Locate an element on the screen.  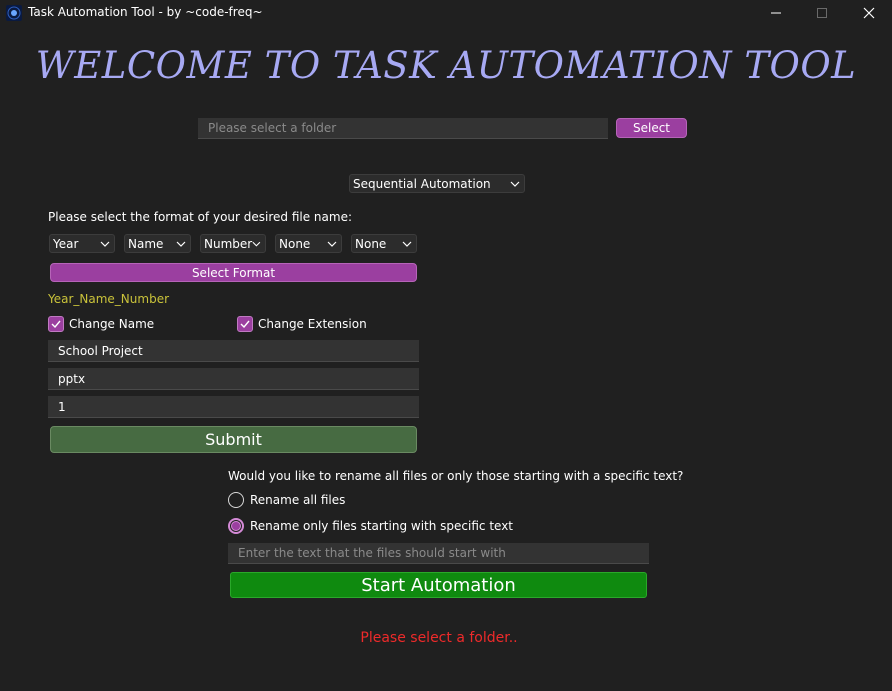
format-preview: Year_Name_Number is located at coordinates (109, 299).